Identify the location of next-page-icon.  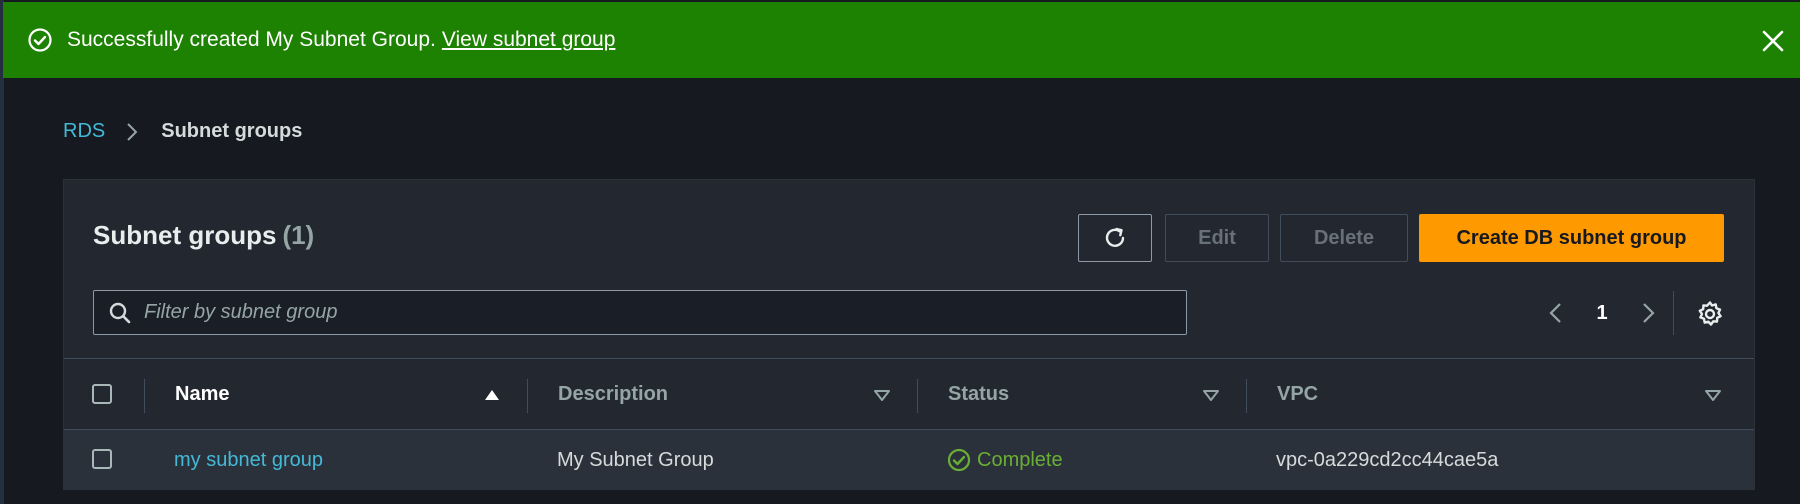
(1647, 313).